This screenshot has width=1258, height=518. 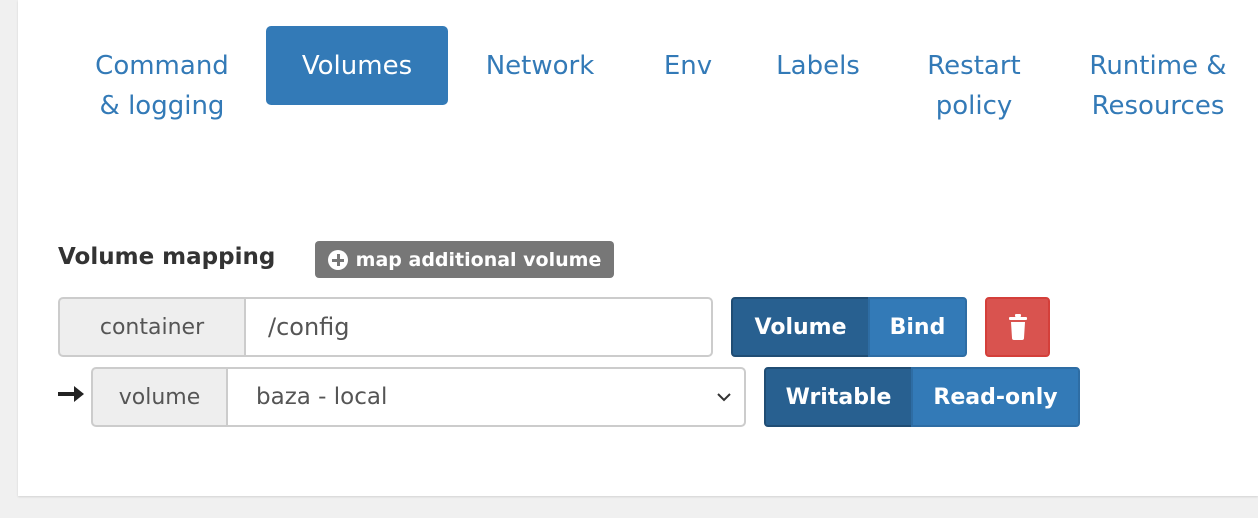 I want to click on tab-label: Volumes, so click(x=357, y=65).